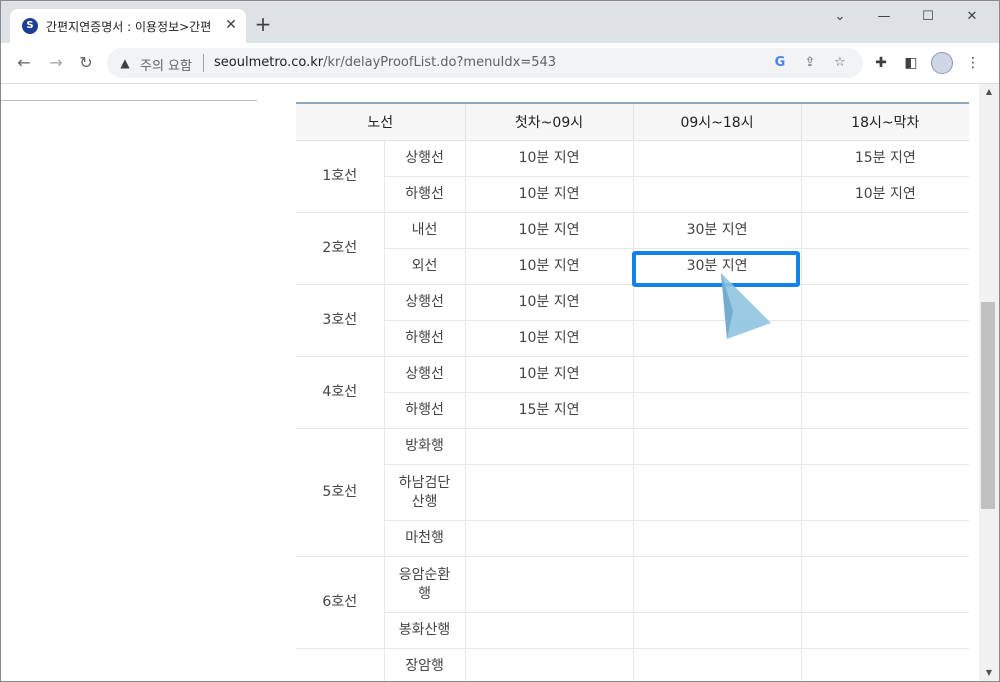 The width and height of the screenshot is (1000, 682). What do you see at coordinates (203, 63) in the screenshot?
I see `address-separator` at bounding box center [203, 63].